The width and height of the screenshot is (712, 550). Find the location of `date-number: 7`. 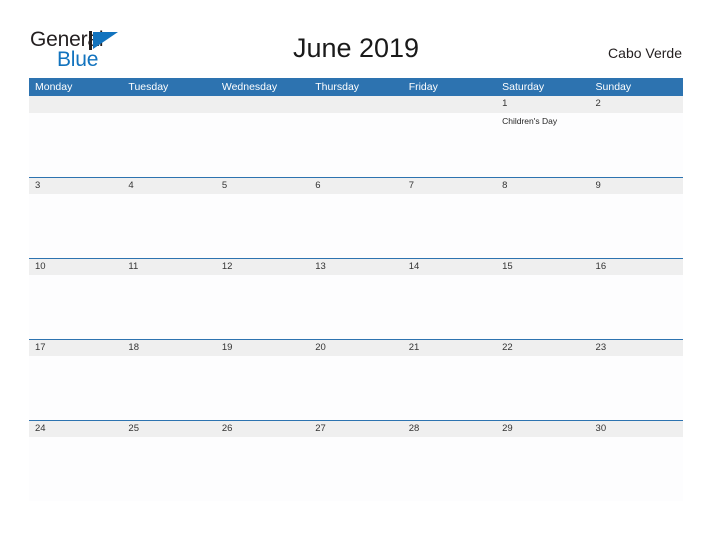

date-number: 7 is located at coordinates (449, 186).